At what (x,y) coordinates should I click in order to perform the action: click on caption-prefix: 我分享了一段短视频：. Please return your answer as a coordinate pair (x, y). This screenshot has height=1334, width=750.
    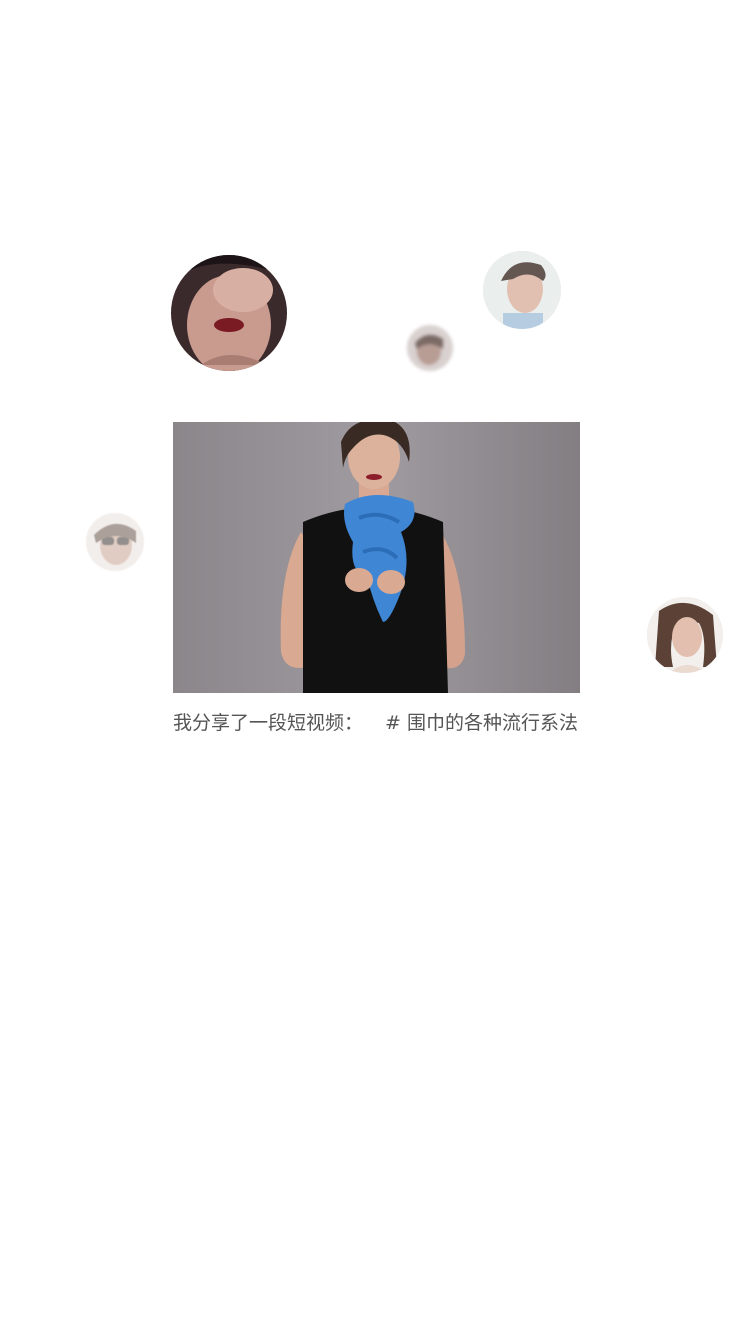
    Looking at the image, I should click on (268, 723).